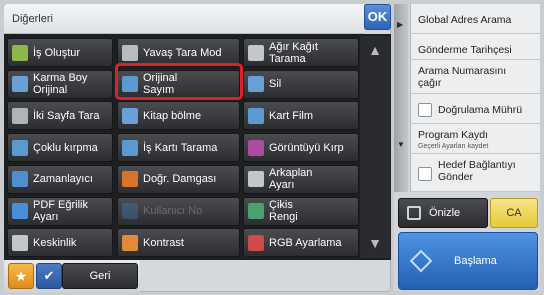 The width and height of the screenshot is (544, 295). Describe the element at coordinates (453, 135) in the screenshot. I see `right-item-label: Program Kaydı` at that location.